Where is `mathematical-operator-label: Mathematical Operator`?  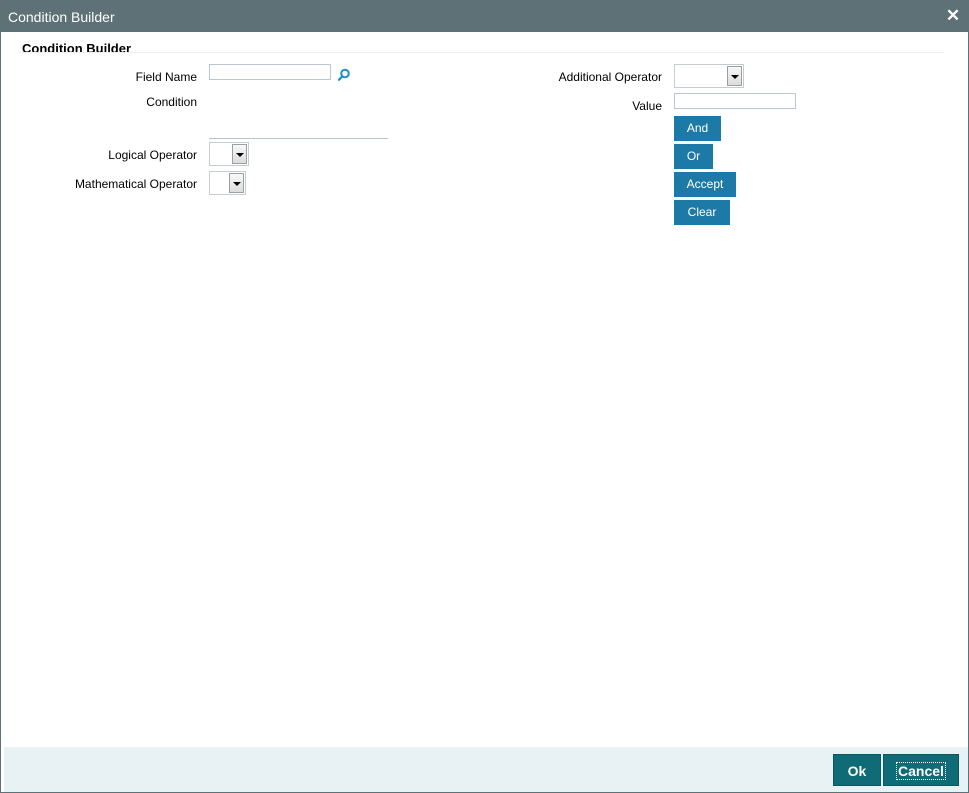
mathematical-operator-label: Mathematical Operator is located at coordinates (135, 184).